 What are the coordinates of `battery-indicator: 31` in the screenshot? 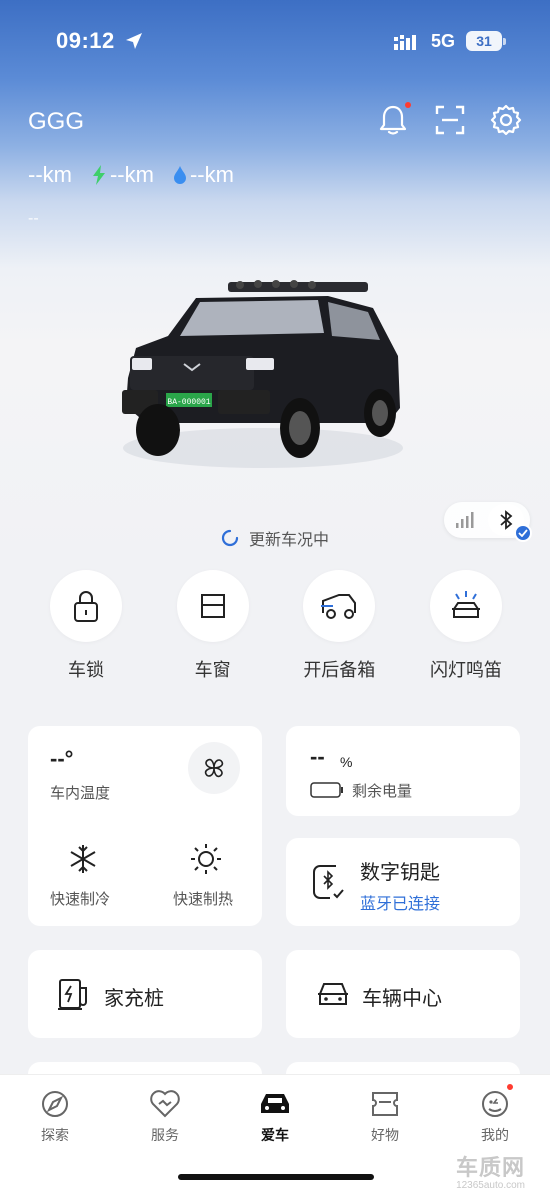 It's located at (484, 41).